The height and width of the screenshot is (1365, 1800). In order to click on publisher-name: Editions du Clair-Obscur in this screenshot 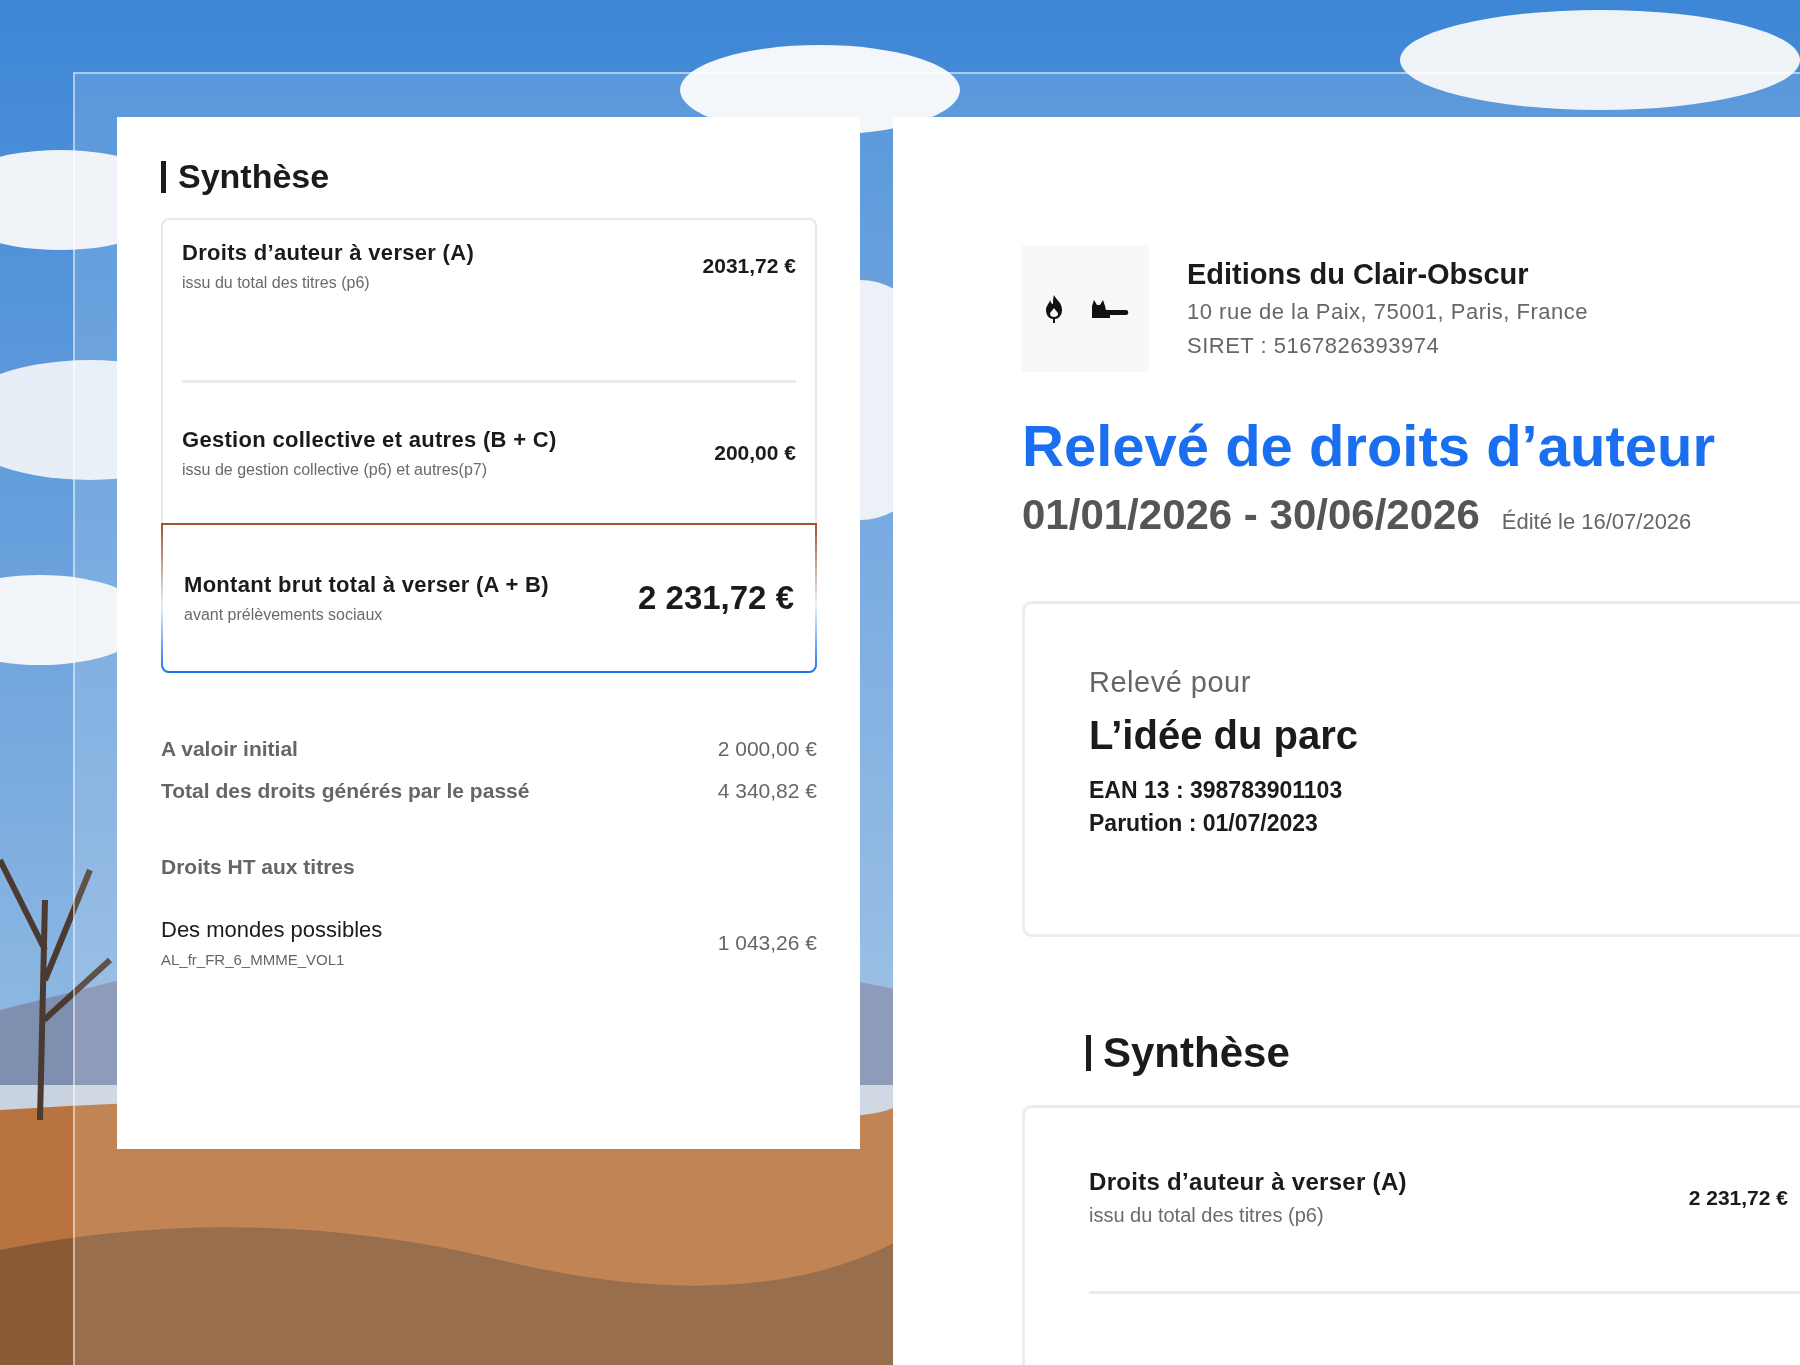, I will do `click(1358, 274)`.